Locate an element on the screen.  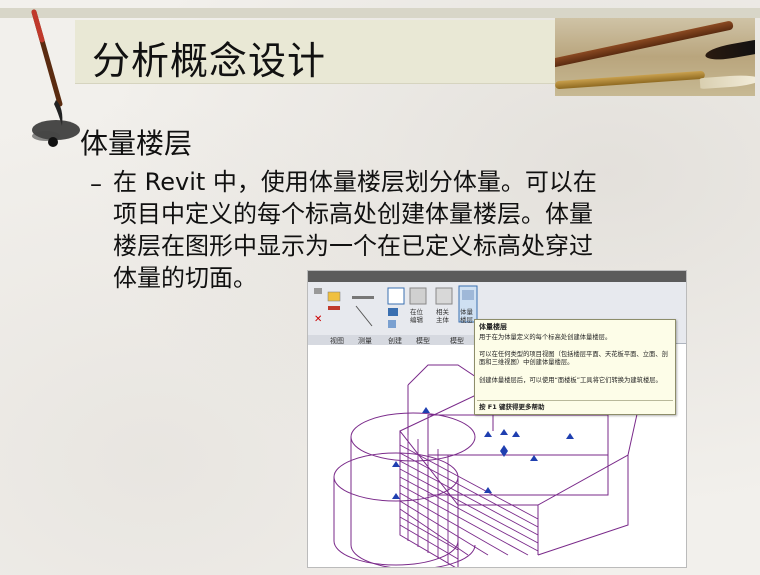
paragraph-line: 在 Revit 中，使用体量楼层划分体量。可以在 is located at coordinates (355, 182).